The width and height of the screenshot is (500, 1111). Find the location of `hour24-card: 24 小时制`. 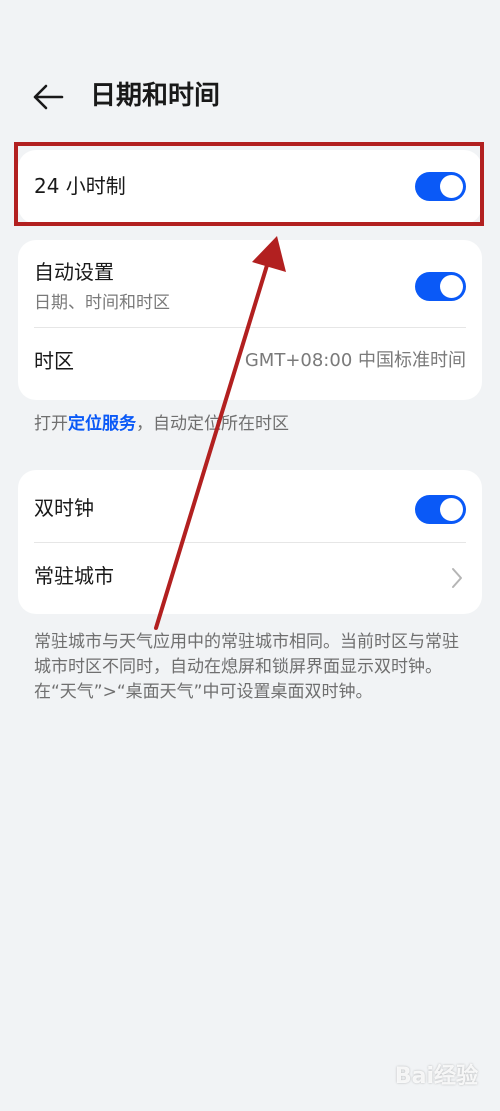

hour24-card: 24 小时制 is located at coordinates (250, 187).